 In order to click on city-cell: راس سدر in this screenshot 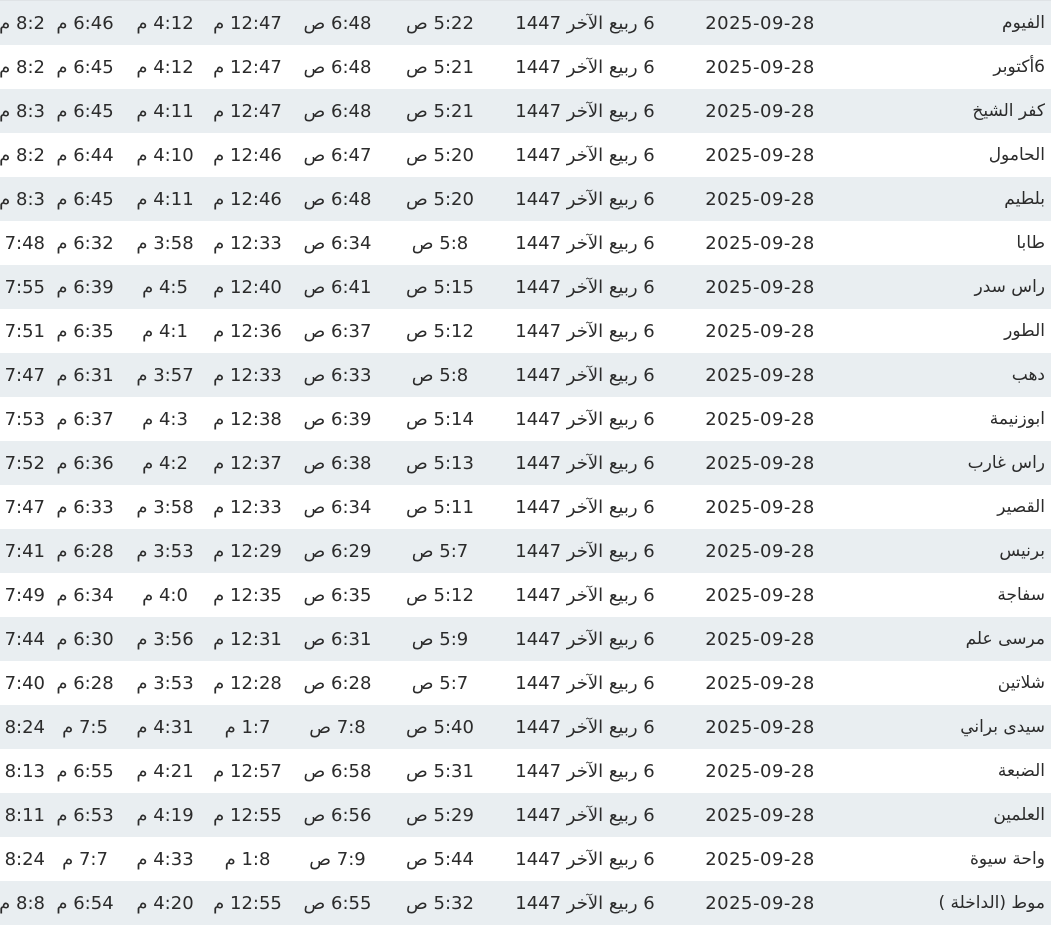, I will do `click(948, 287)`.